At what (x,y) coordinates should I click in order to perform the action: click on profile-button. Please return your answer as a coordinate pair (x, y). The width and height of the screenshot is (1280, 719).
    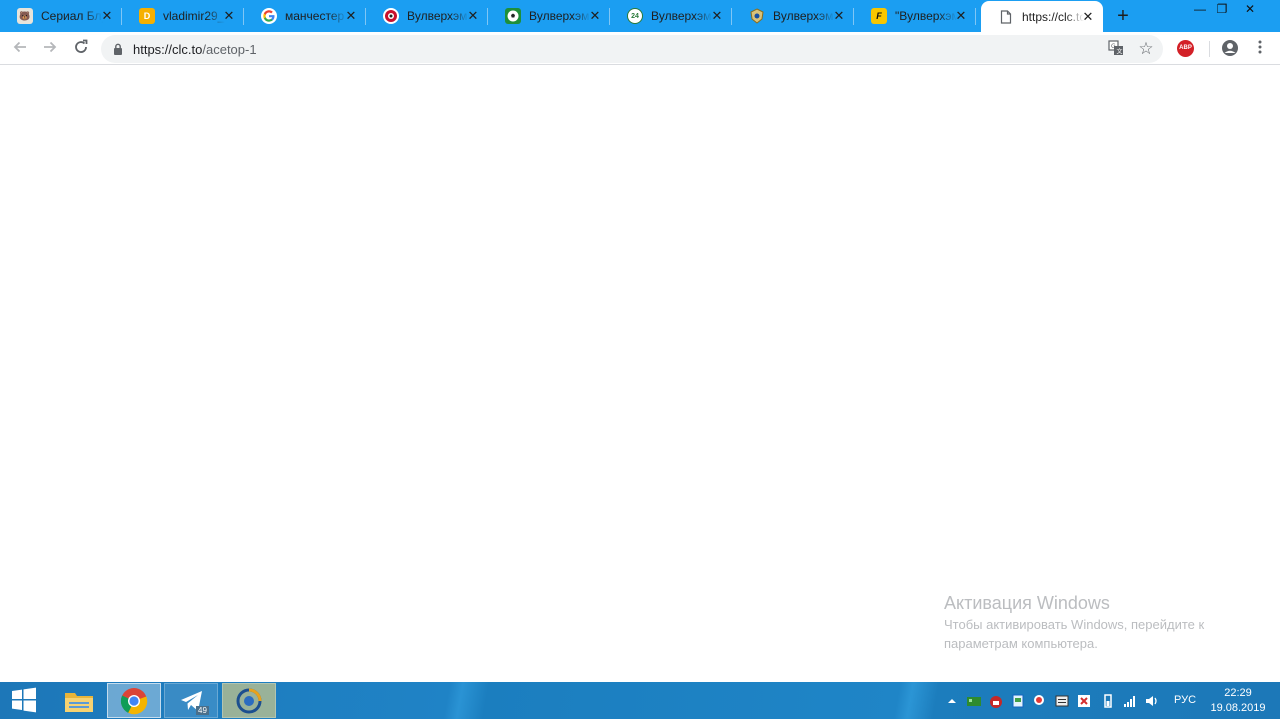
    Looking at the image, I should click on (1230, 49).